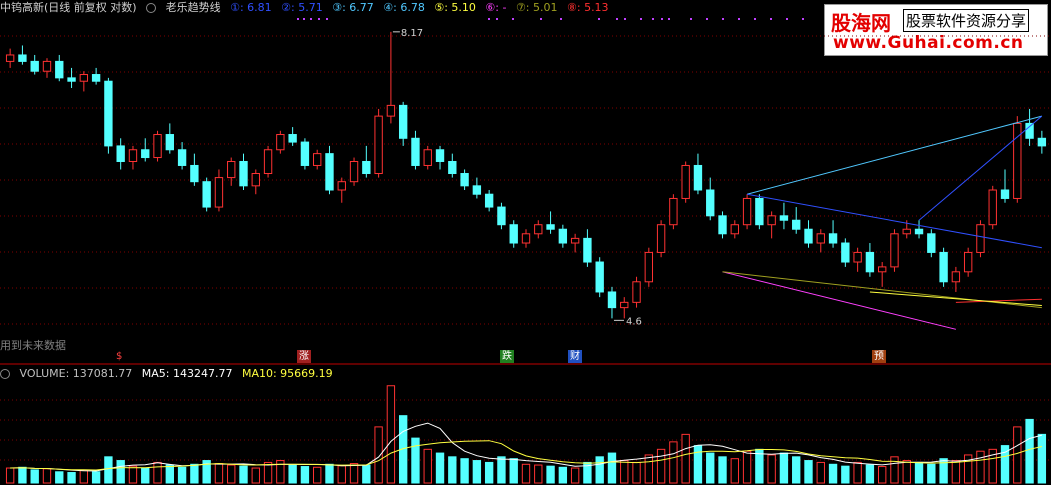  I want to click on trend-line-lower, so click(839, 300).